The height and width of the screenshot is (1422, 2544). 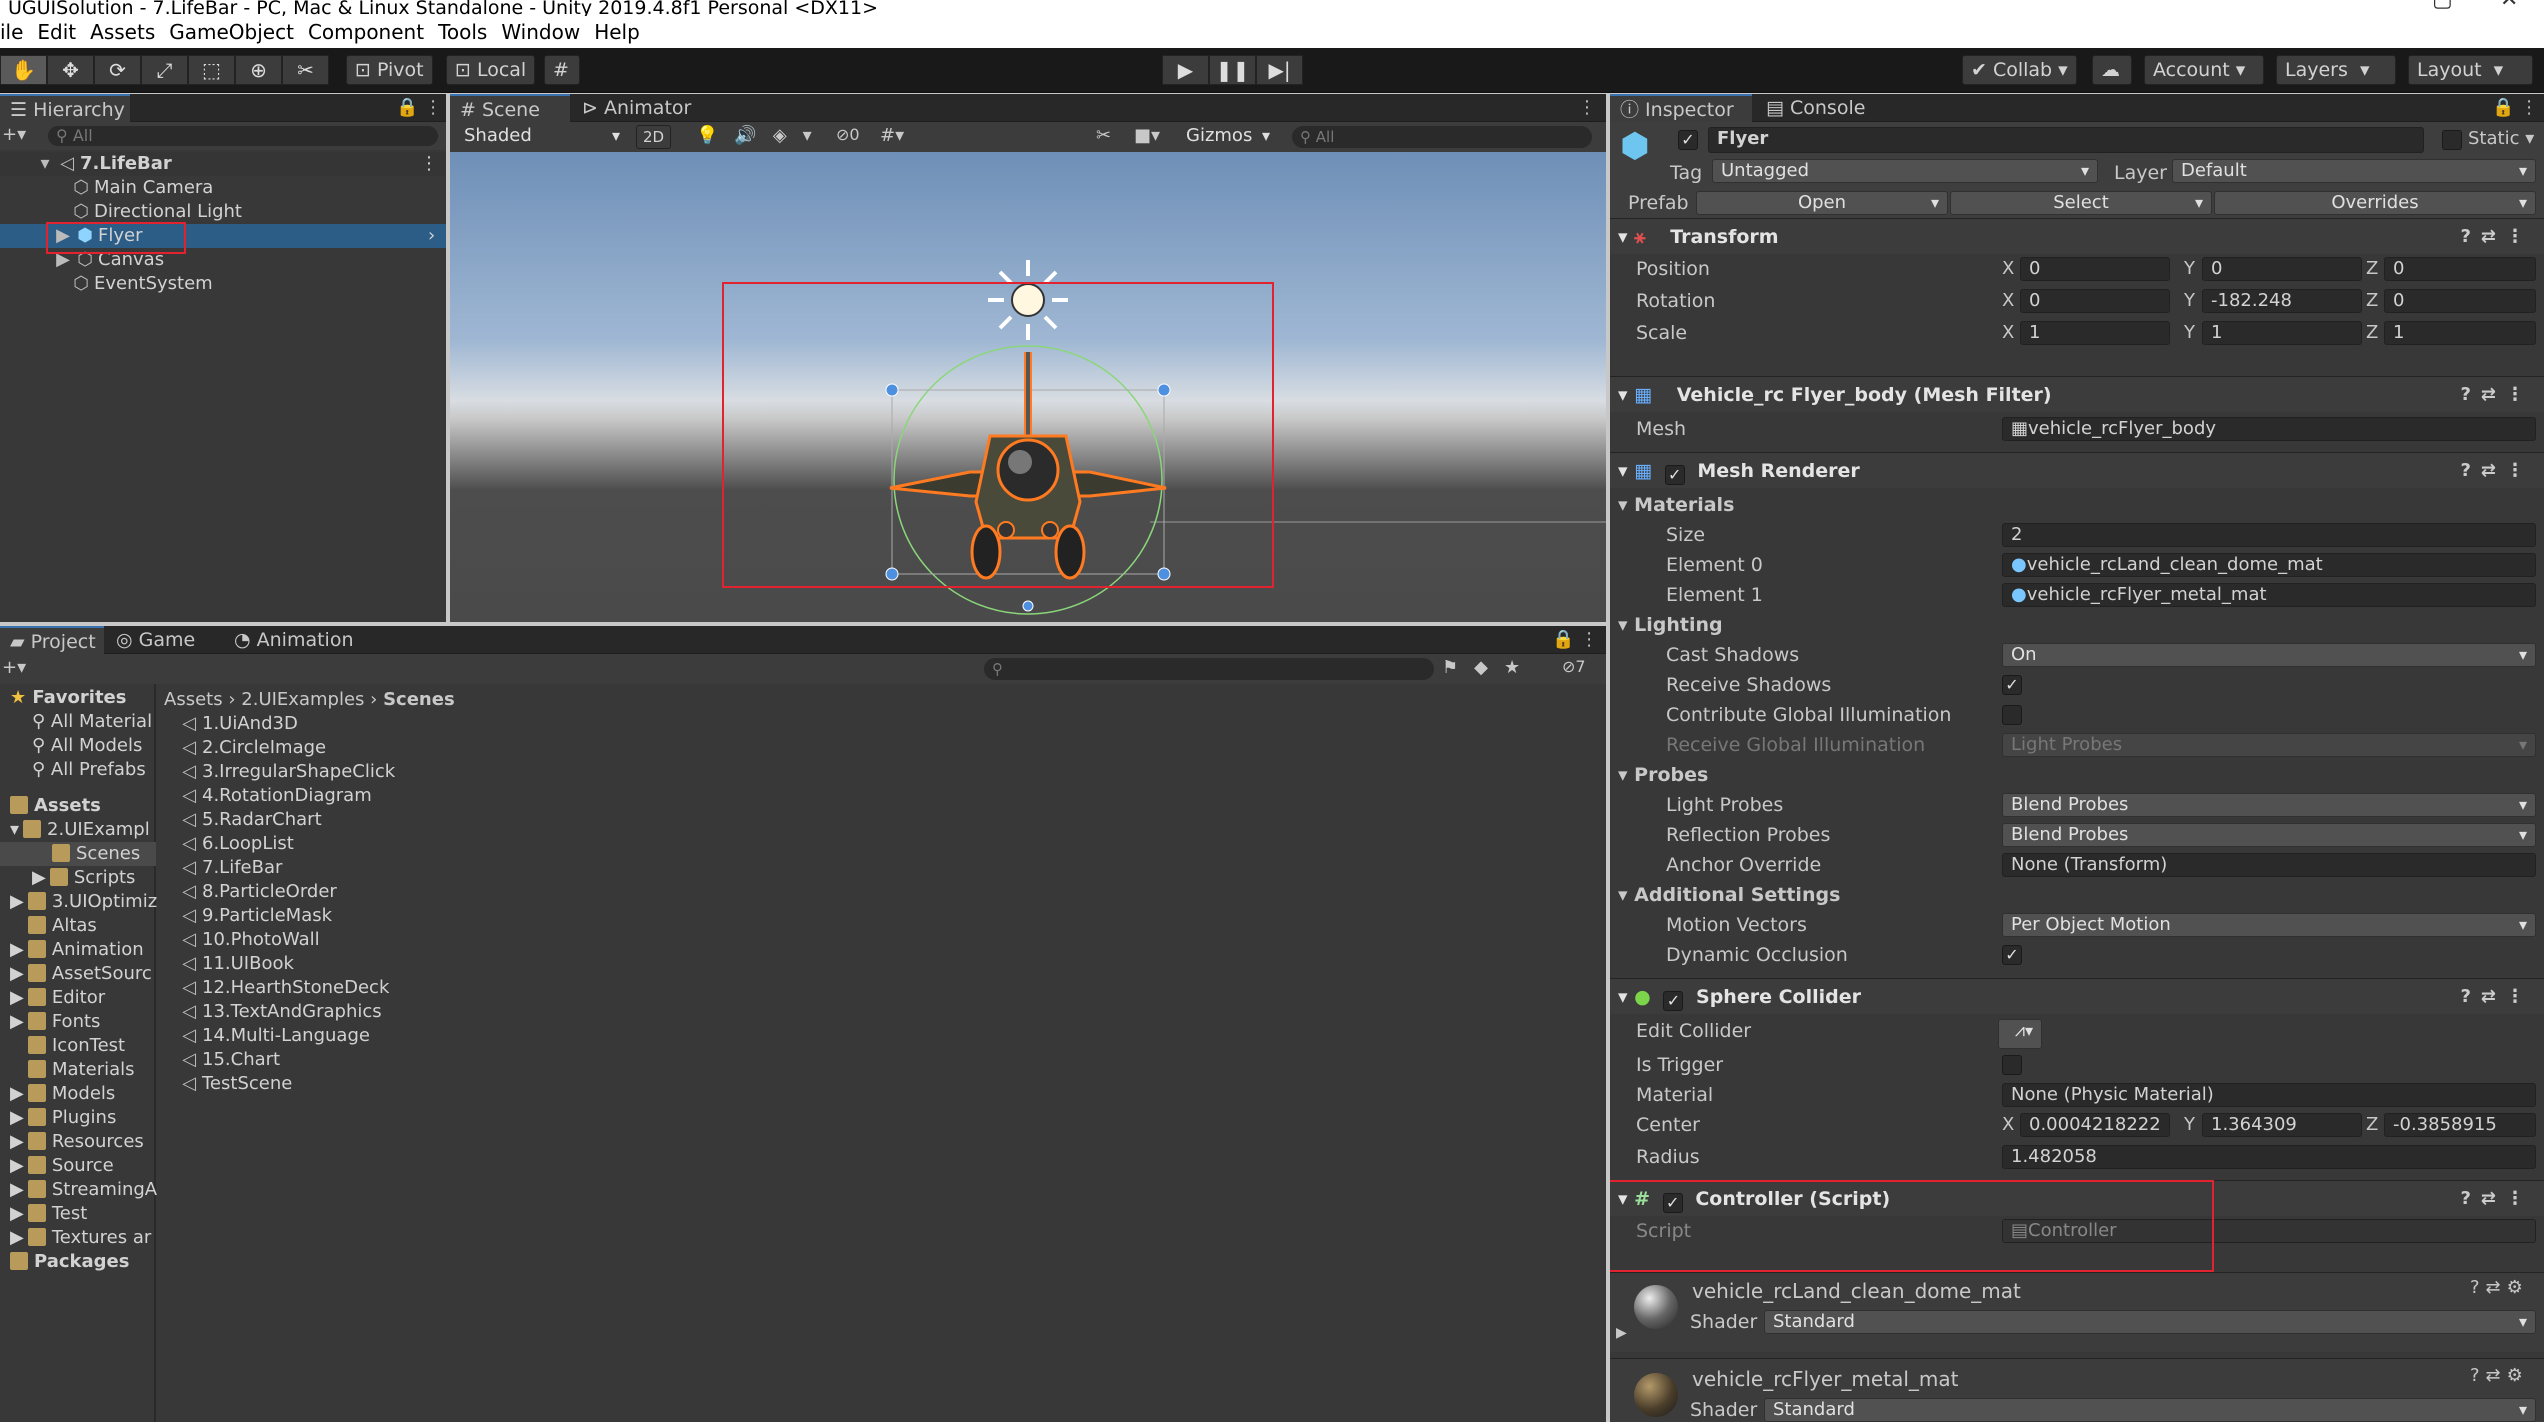 What do you see at coordinates (78, 854) in the screenshot?
I see `folder-item-scenes: Scenes` at bounding box center [78, 854].